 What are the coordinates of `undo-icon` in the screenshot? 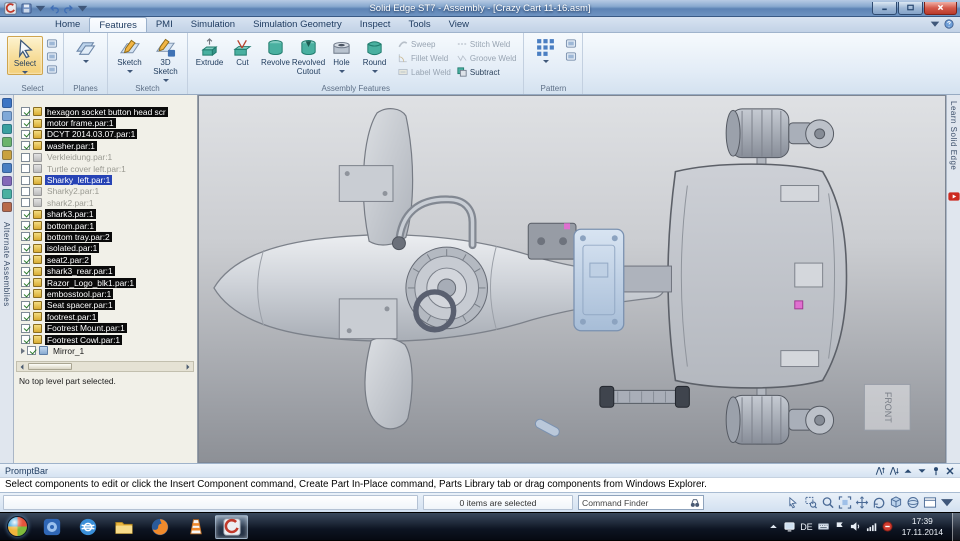 It's located at (54, 8).